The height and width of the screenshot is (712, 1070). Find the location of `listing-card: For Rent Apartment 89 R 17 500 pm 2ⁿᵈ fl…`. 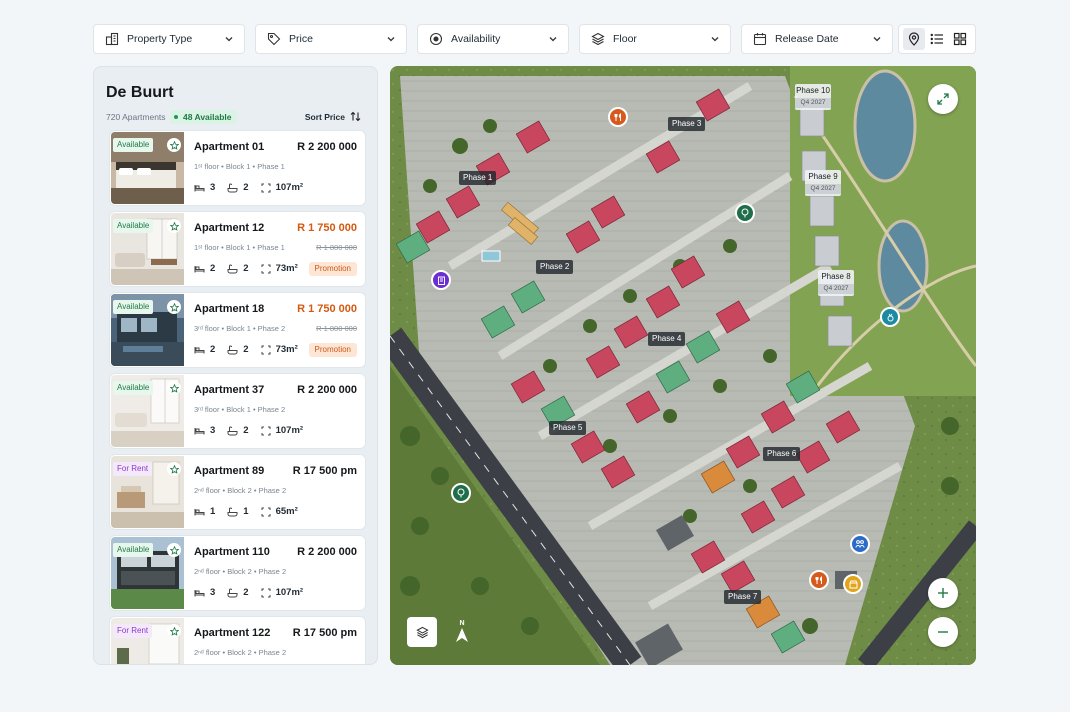

listing-card: For Rent Apartment 89 R 17 500 pm 2ⁿᵈ fl… is located at coordinates (237, 492).